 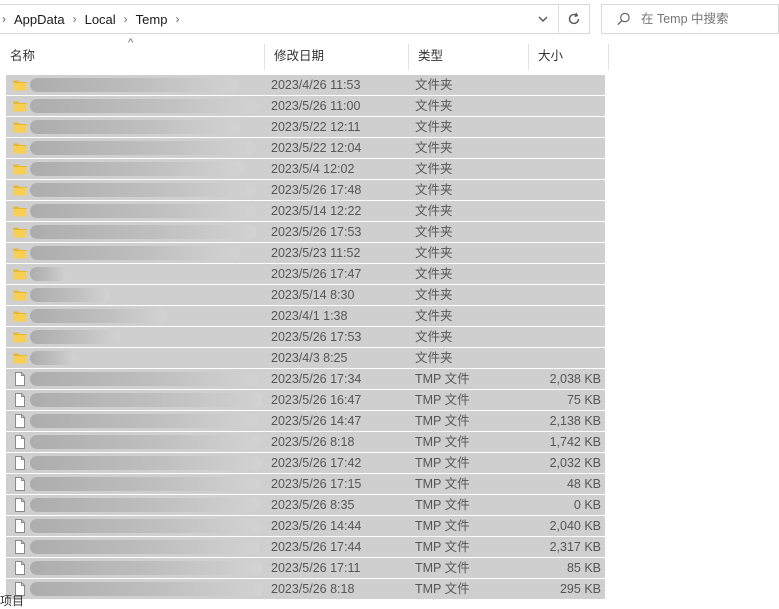 I want to click on file-date-modified: 2023/5/26 17:53, so click(x=316, y=337).